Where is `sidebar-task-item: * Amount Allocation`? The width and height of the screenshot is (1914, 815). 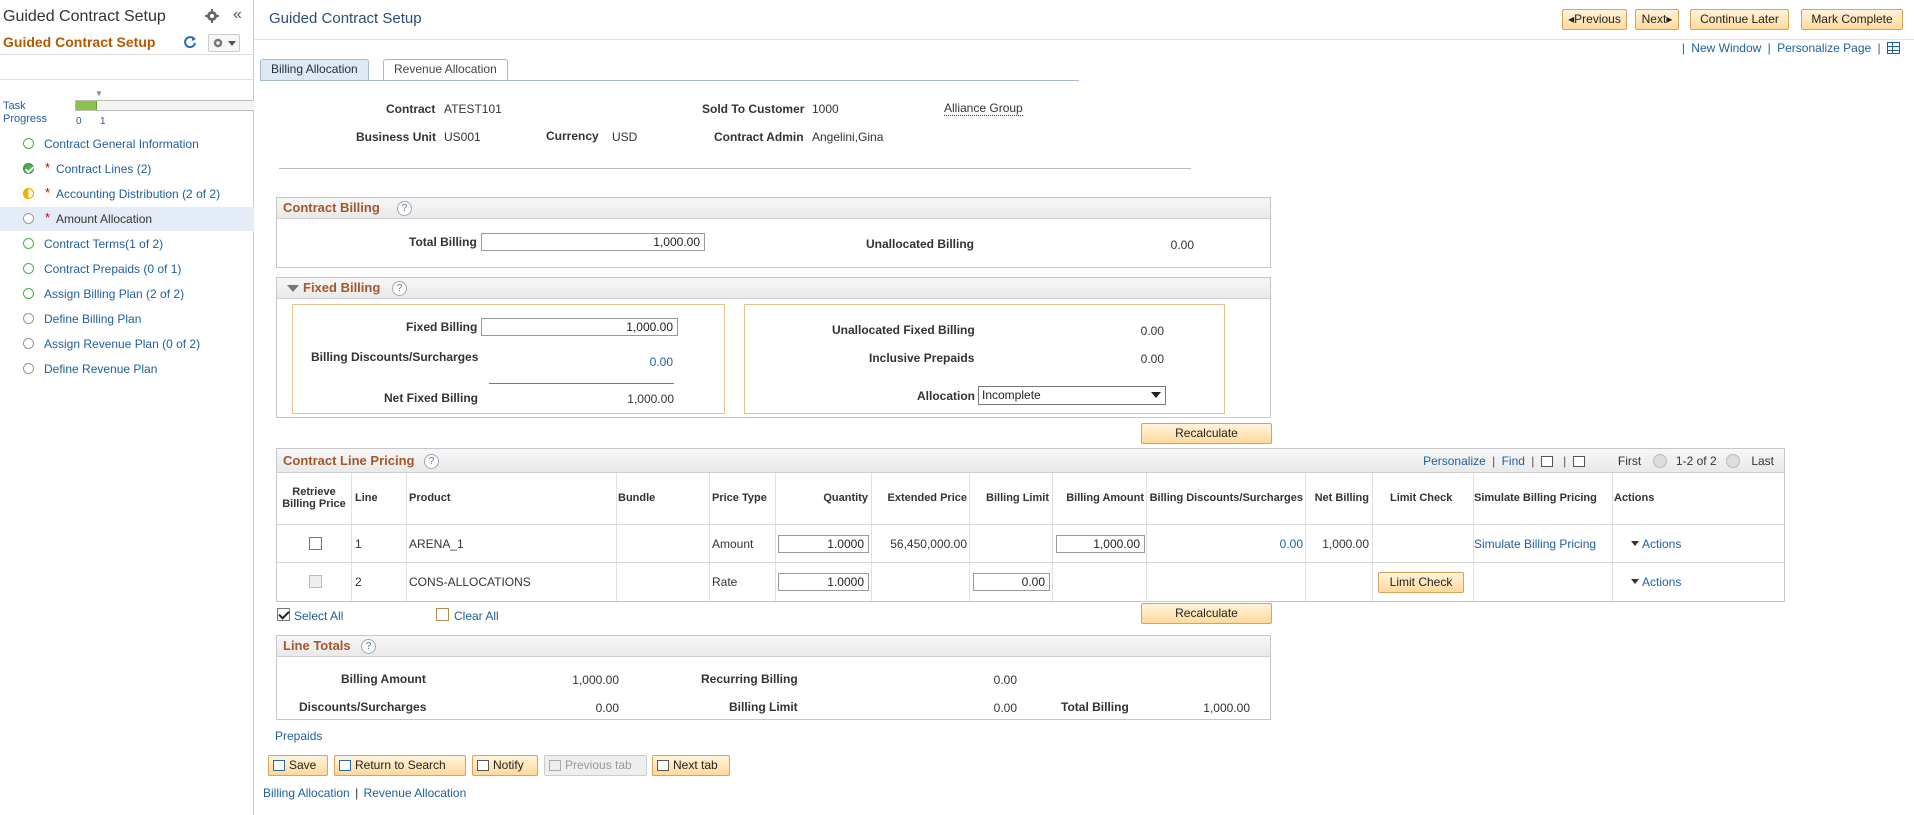
sidebar-task-item: * Amount Allocation is located at coordinates (127, 219).